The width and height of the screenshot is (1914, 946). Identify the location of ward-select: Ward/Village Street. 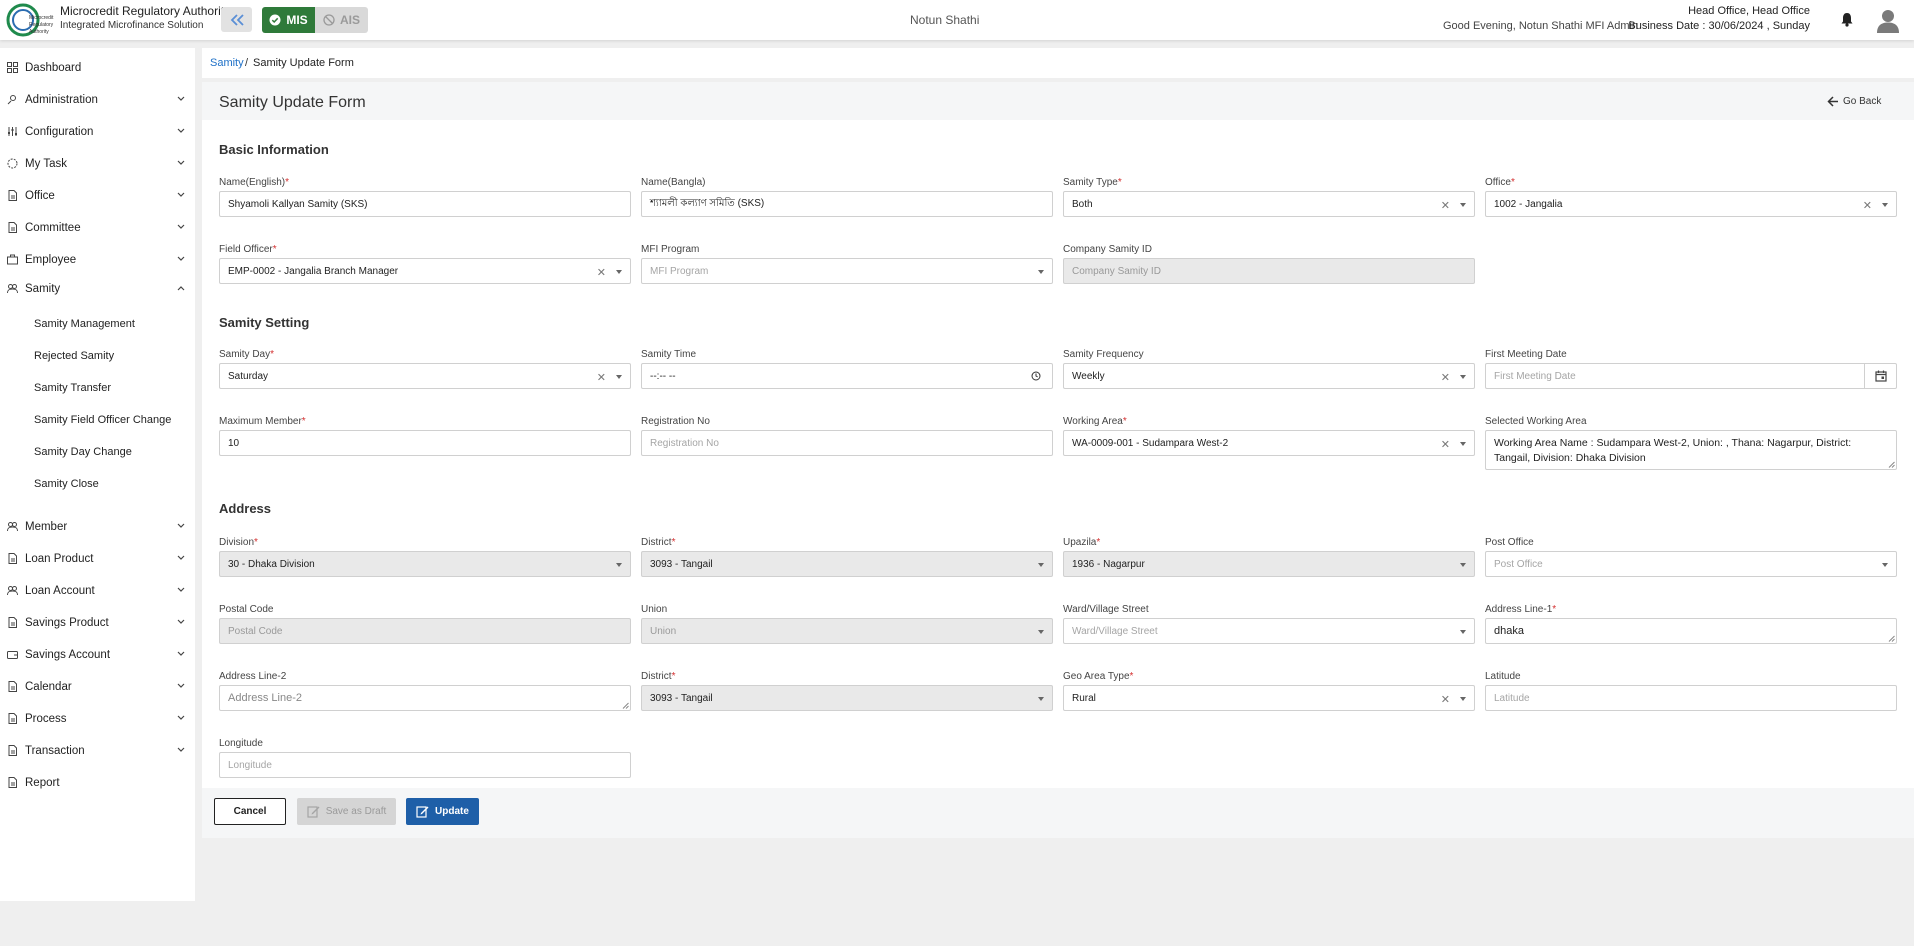
(1269, 631).